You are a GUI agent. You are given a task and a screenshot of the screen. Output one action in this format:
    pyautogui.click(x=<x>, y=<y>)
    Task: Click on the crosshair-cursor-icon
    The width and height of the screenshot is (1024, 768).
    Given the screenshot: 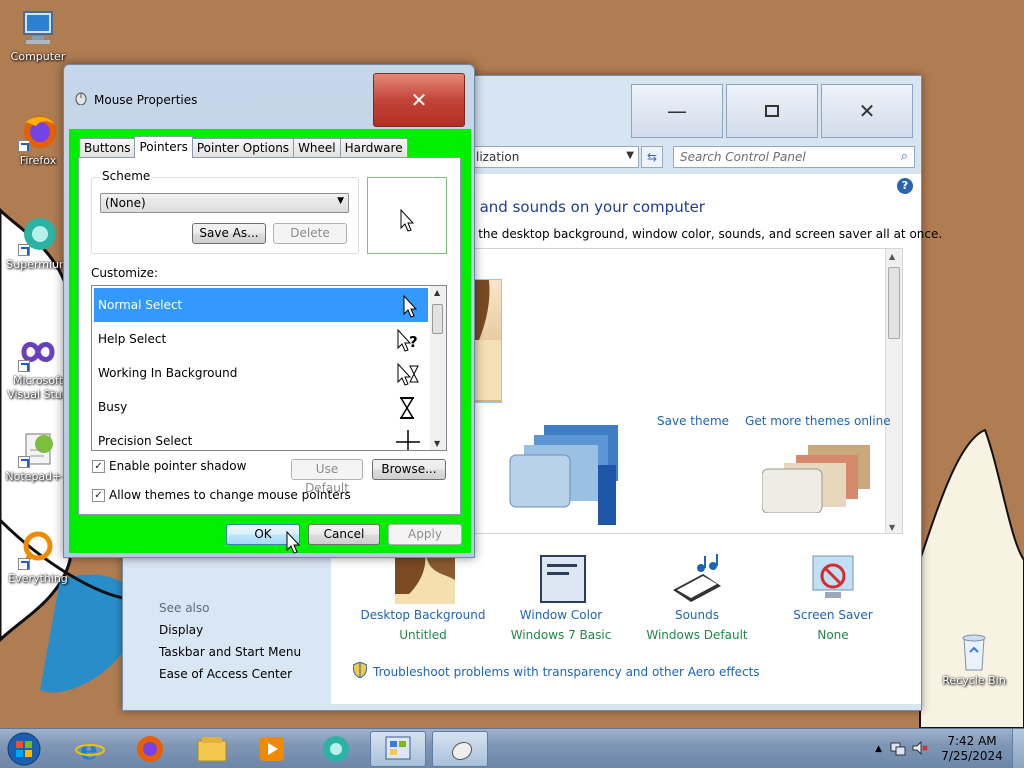 What is the action you would take?
    pyautogui.click(x=408, y=440)
    